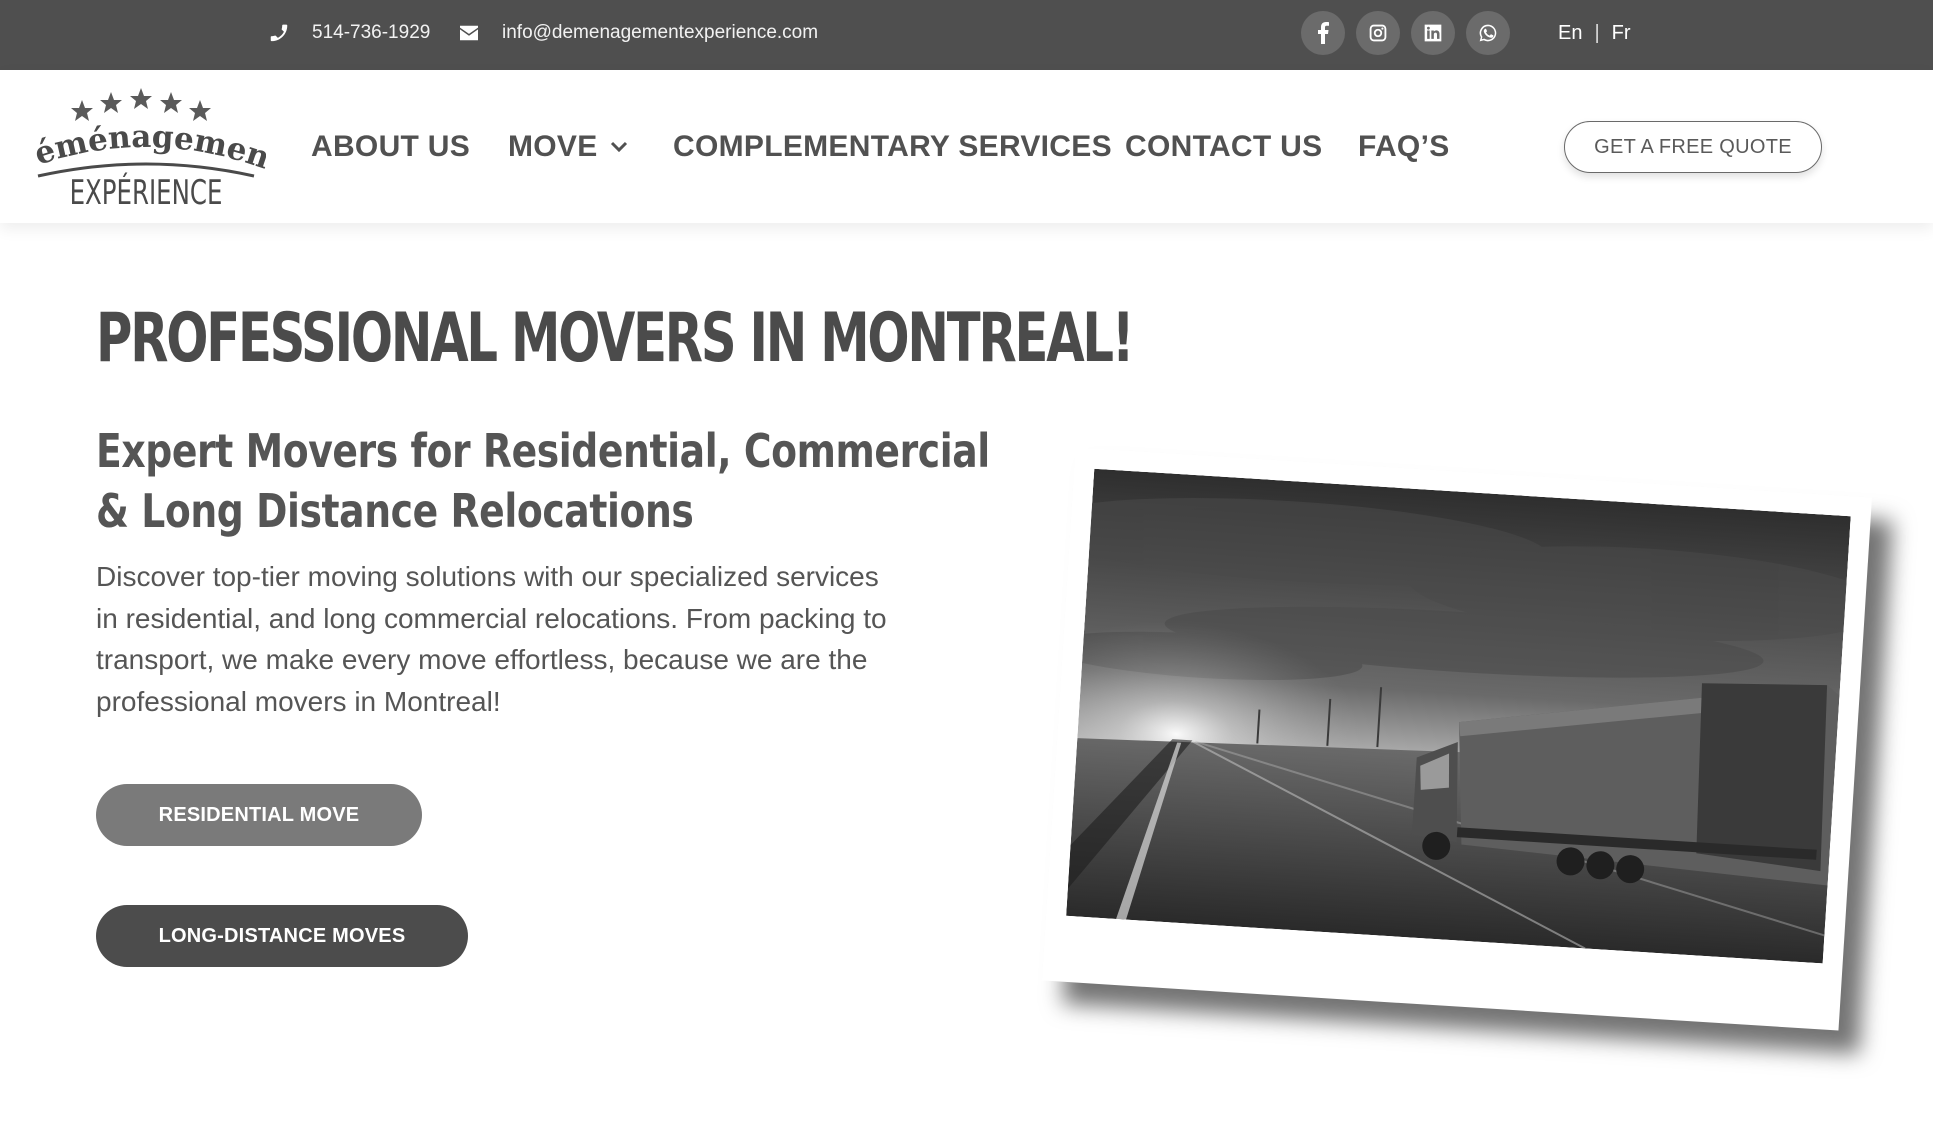 The image size is (1933, 1145). What do you see at coordinates (1223, 146) in the screenshot?
I see `nav-contact-us: CONTACT US` at bounding box center [1223, 146].